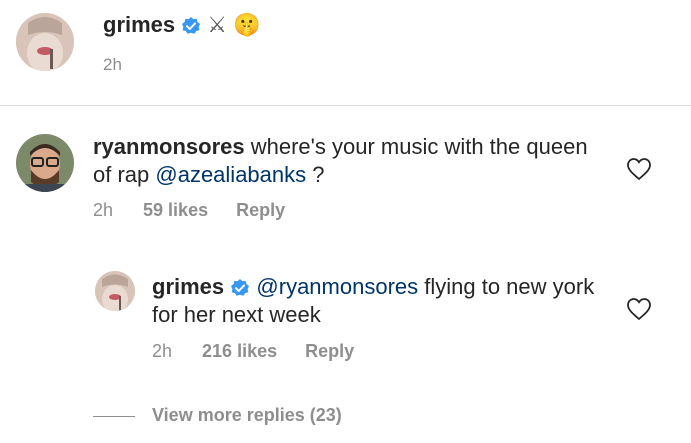  I want to click on reply-timestamp: 2h, so click(162, 351).